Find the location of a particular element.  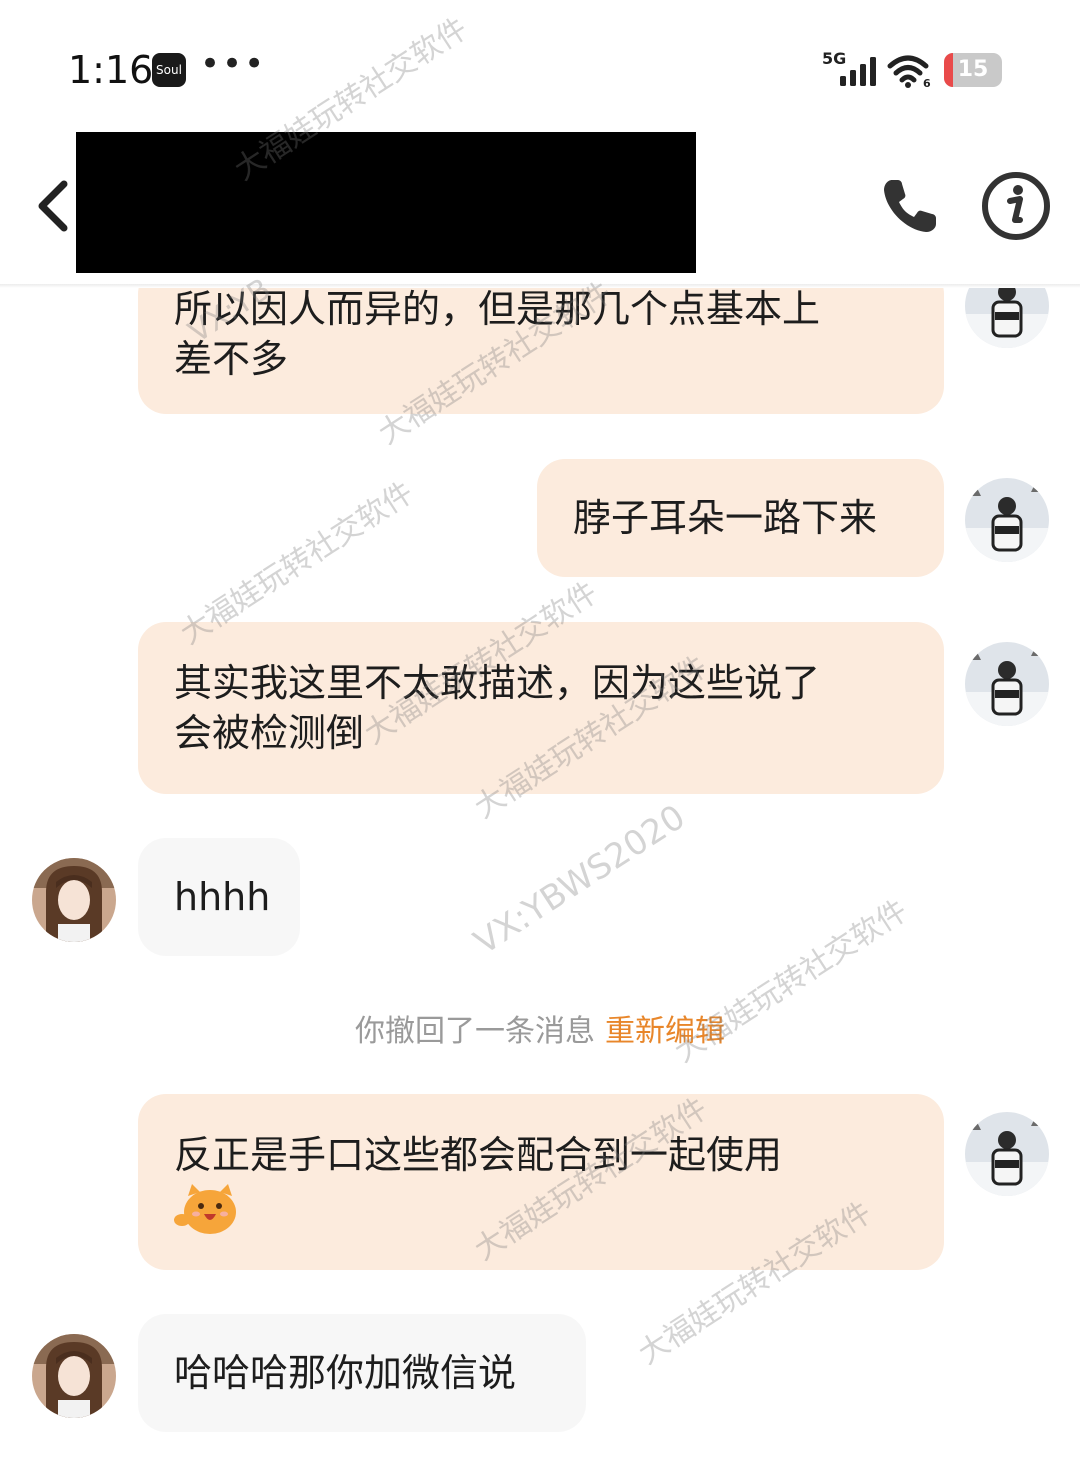

message-text-line: 会被检测倒 is located at coordinates (269, 733).